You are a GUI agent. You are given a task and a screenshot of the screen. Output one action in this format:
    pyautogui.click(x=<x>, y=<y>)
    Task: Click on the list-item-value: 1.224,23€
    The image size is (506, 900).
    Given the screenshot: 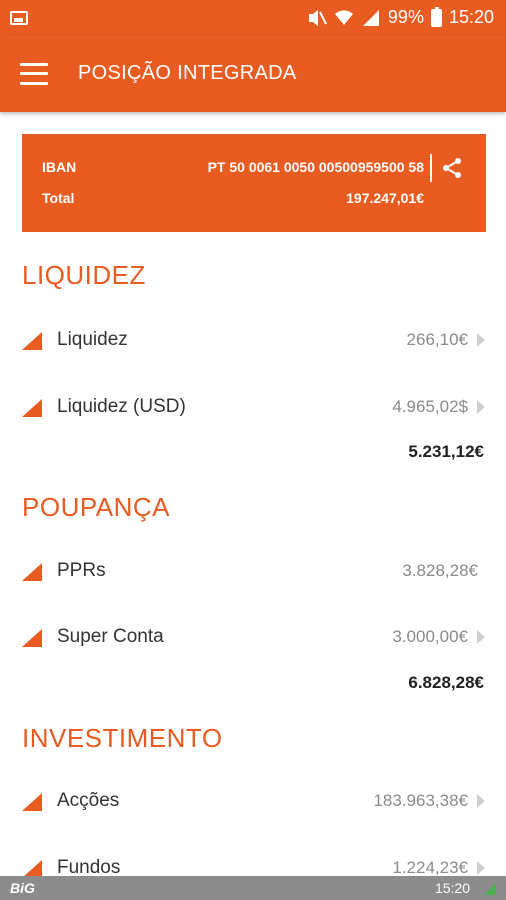 What is the action you would take?
    pyautogui.click(x=430, y=867)
    